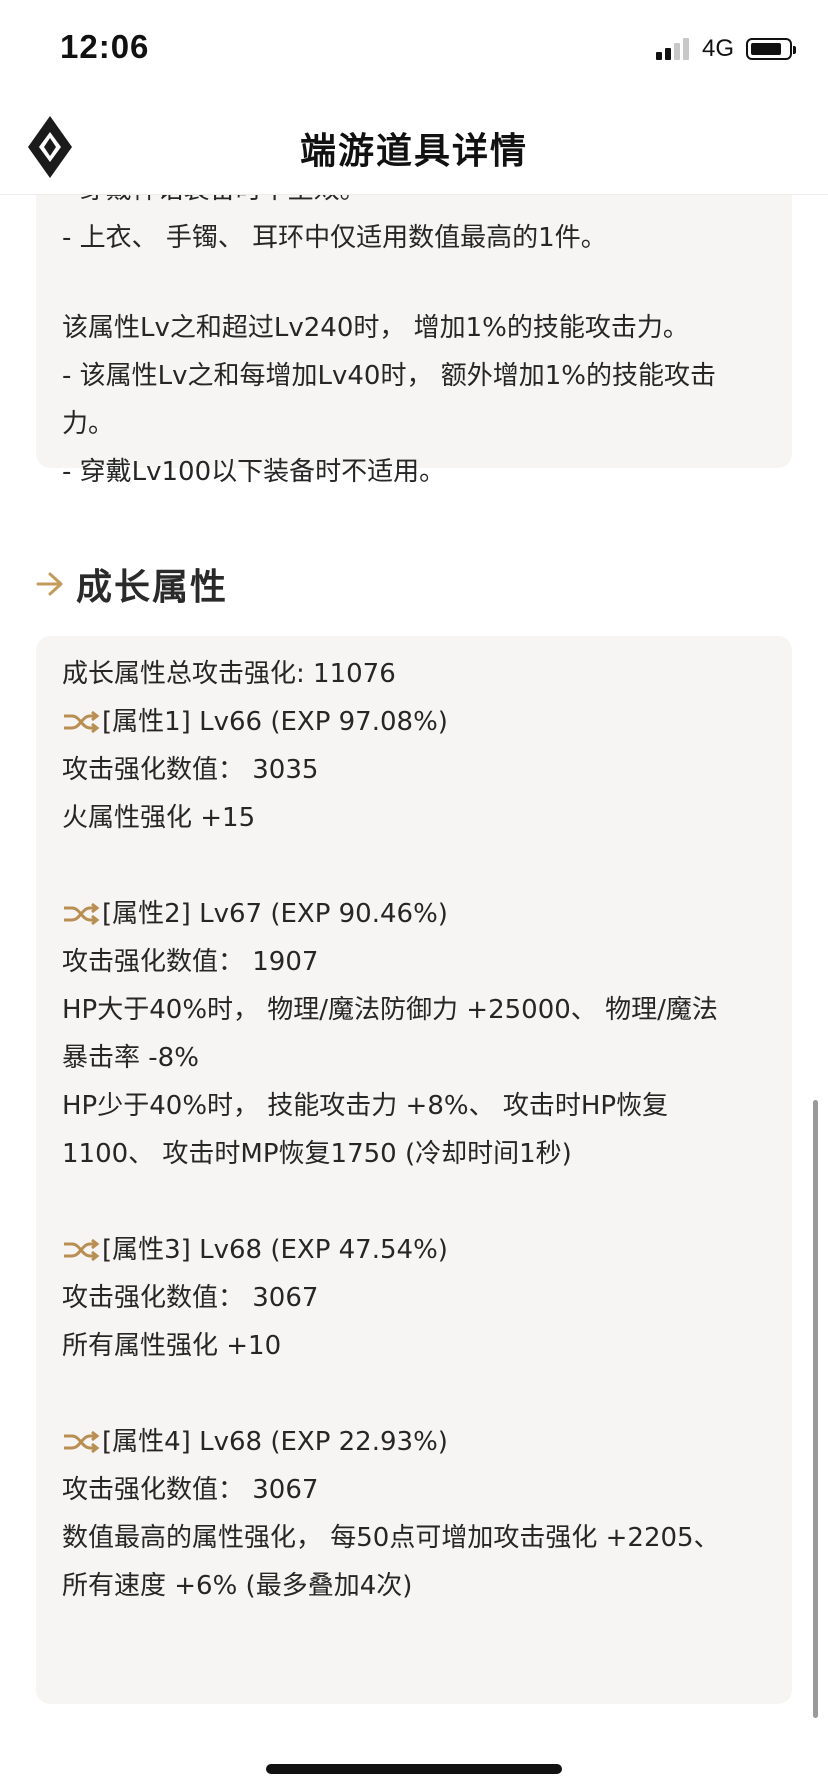 Image resolution: width=828 pixels, height=1792 pixels. I want to click on attribute-3-line: 所有属性强化 +10, so click(172, 1346).